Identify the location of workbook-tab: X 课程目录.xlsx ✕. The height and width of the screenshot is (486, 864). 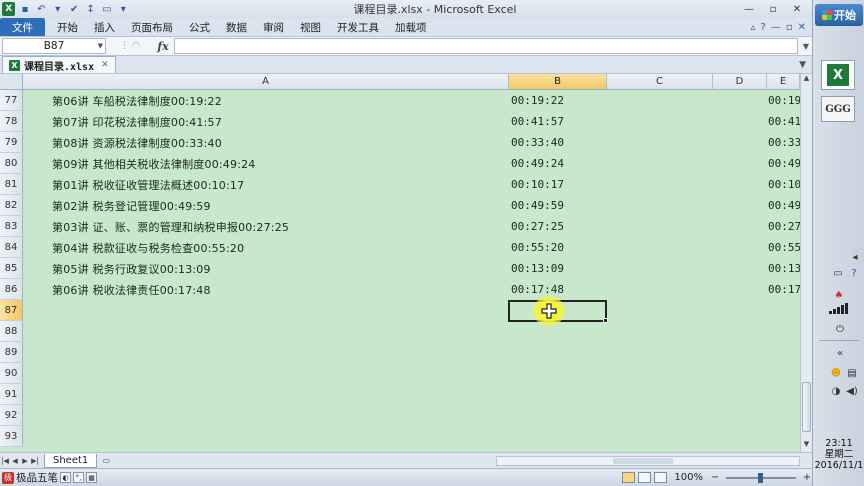
(59, 64).